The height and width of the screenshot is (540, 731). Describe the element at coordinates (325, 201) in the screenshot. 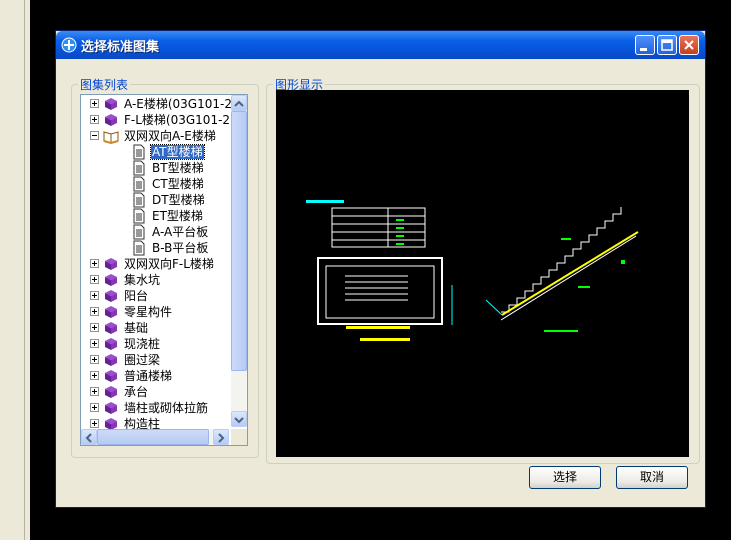

I see `title-note` at that location.